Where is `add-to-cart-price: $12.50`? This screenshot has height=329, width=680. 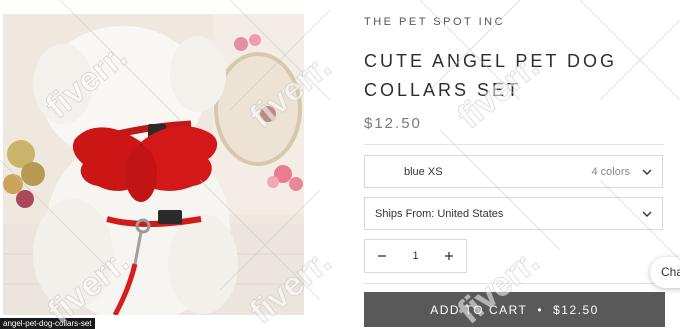
add-to-cart-price: $12.50 is located at coordinates (576, 309).